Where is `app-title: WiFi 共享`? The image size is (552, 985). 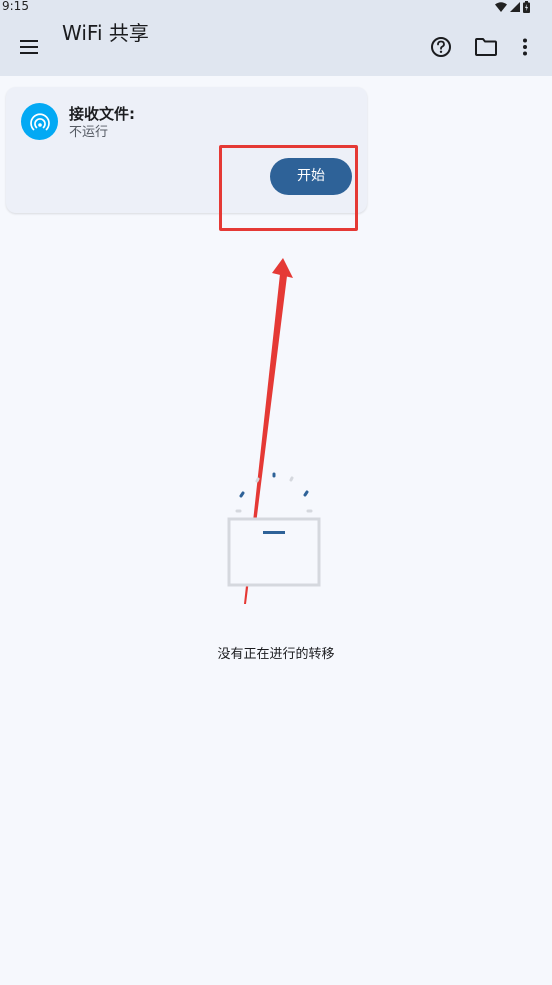
app-title: WiFi 共享 is located at coordinates (105, 33).